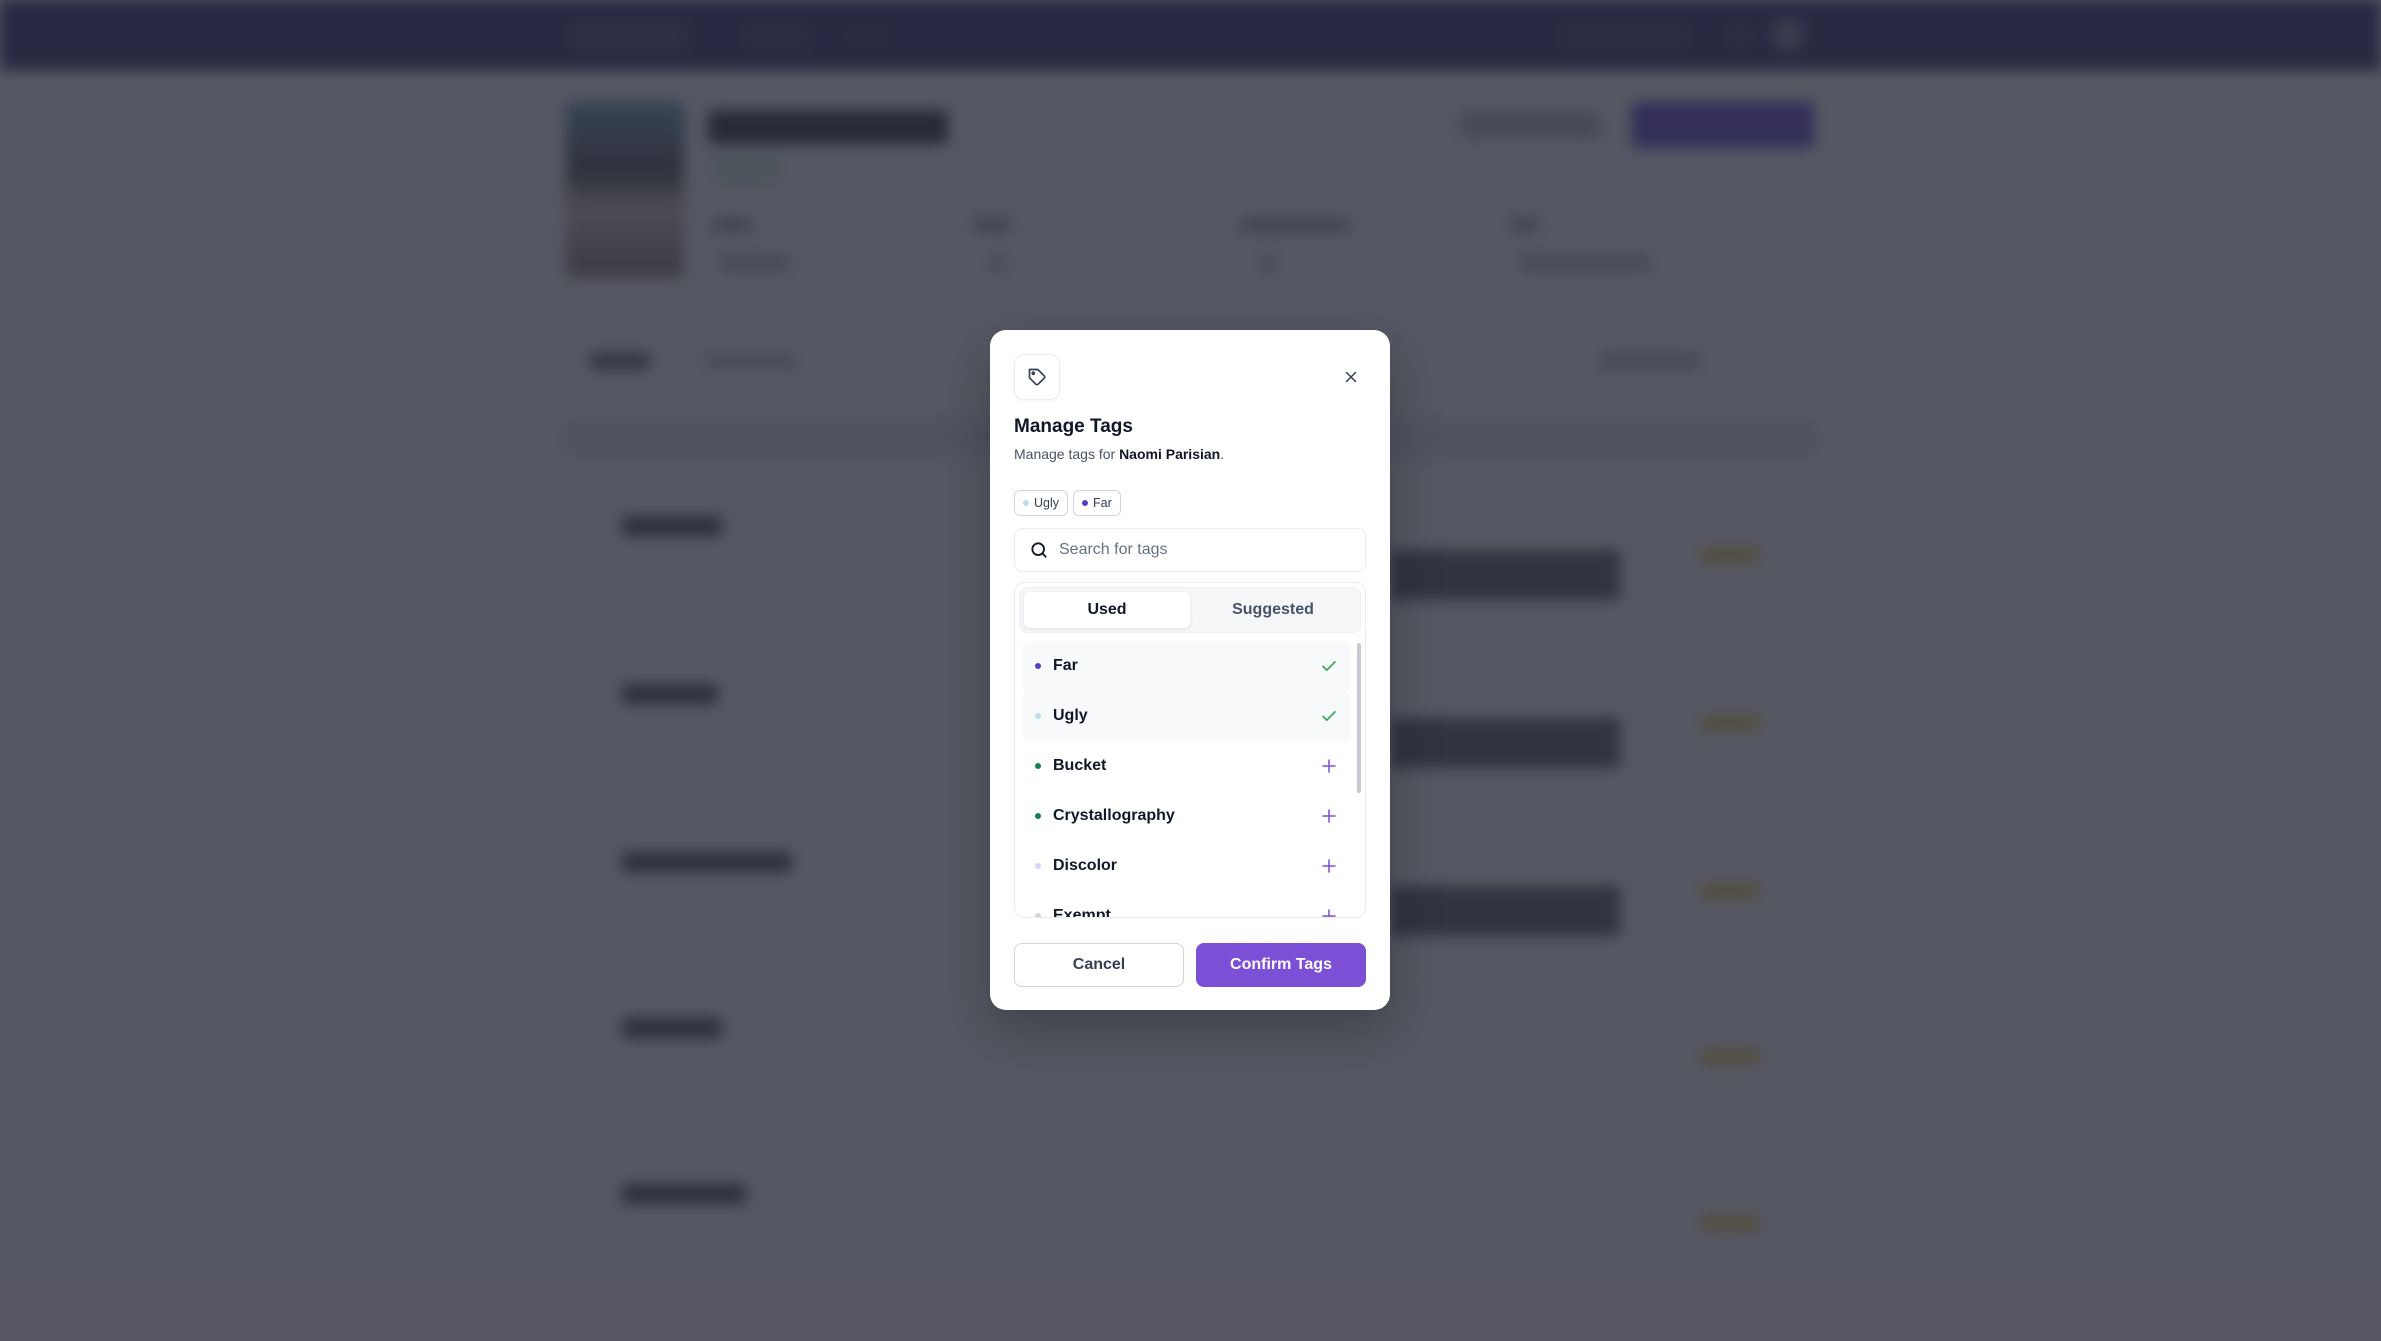 The height and width of the screenshot is (1341, 2381). Describe the element at coordinates (1359, 718) in the screenshot. I see `tag-list-scrollbar` at that location.